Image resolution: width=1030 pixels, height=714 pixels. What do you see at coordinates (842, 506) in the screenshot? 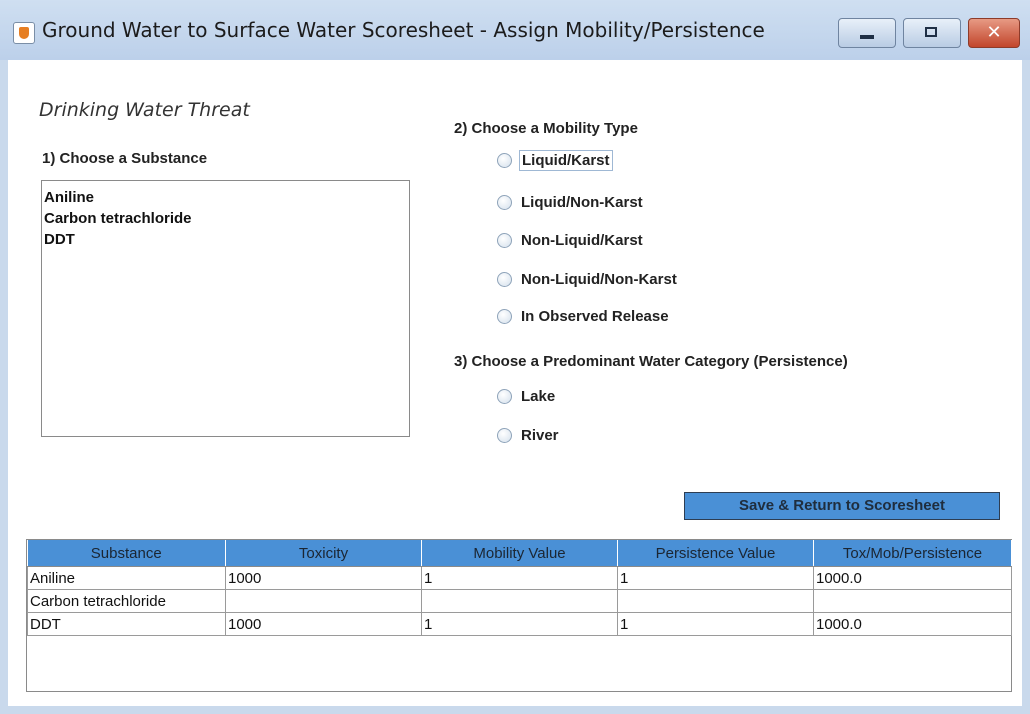
I see `save-return-button: Save & Return to Scoresheet` at bounding box center [842, 506].